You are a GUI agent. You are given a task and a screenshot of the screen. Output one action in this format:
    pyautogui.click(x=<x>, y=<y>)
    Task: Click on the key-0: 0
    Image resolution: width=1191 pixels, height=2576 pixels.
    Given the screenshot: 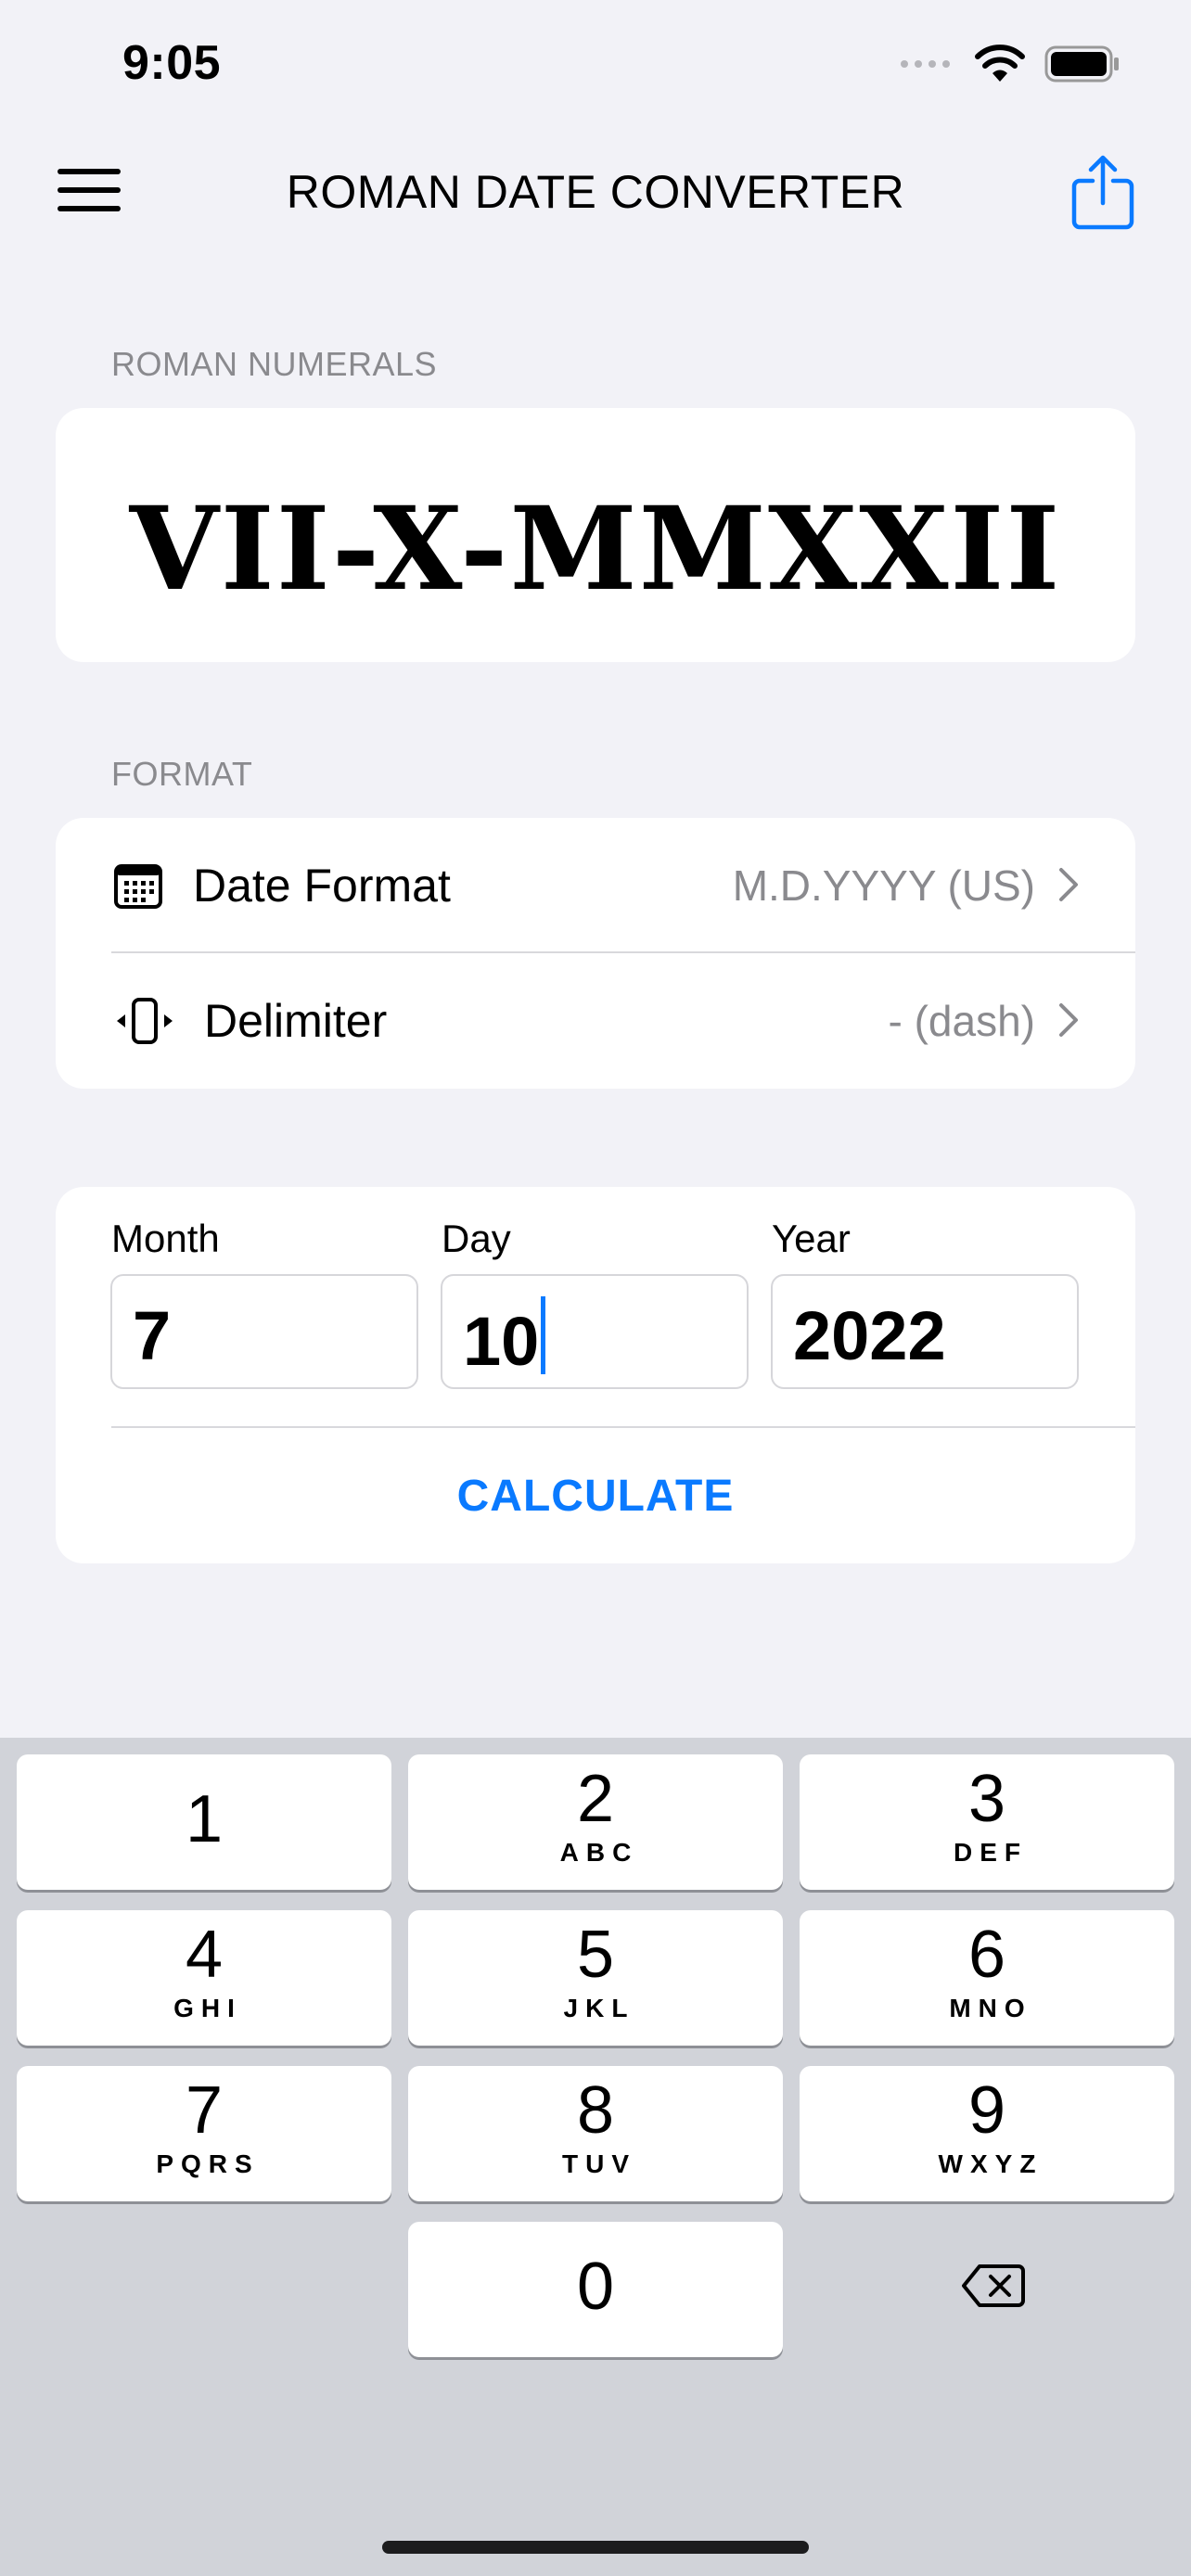 What is the action you would take?
    pyautogui.click(x=595, y=2289)
    